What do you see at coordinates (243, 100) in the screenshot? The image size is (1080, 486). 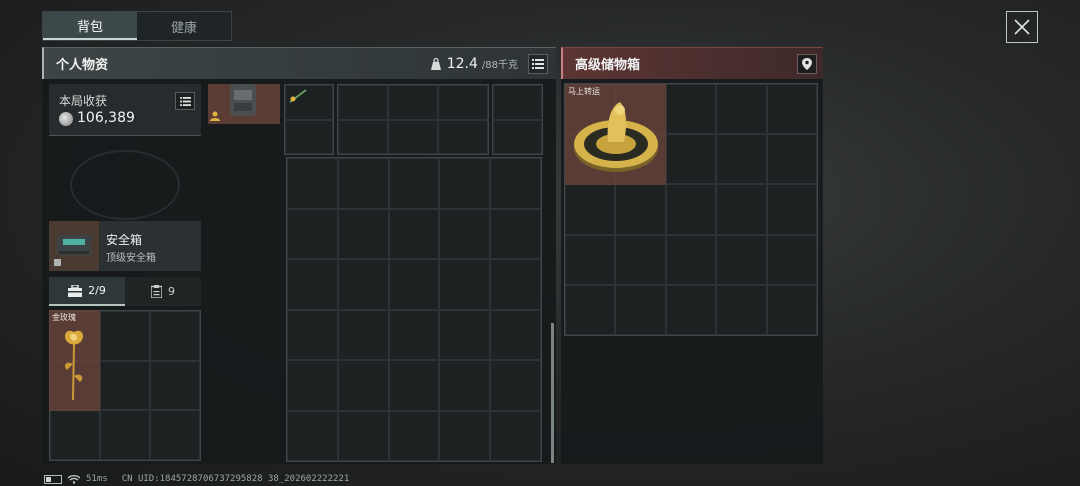 I see `backpack-icon` at bounding box center [243, 100].